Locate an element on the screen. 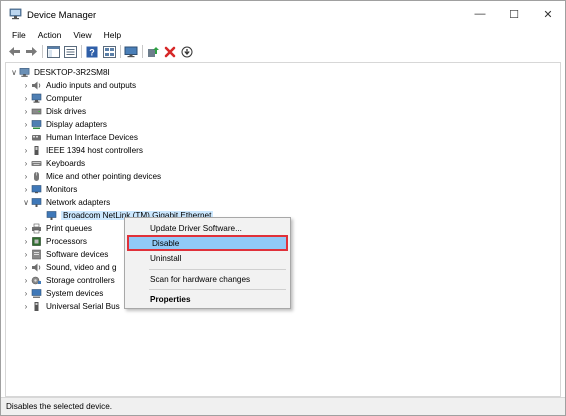 The width and height of the screenshot is (566, 416). scan-for-hardware-icon is located at coordinates (187, 52).